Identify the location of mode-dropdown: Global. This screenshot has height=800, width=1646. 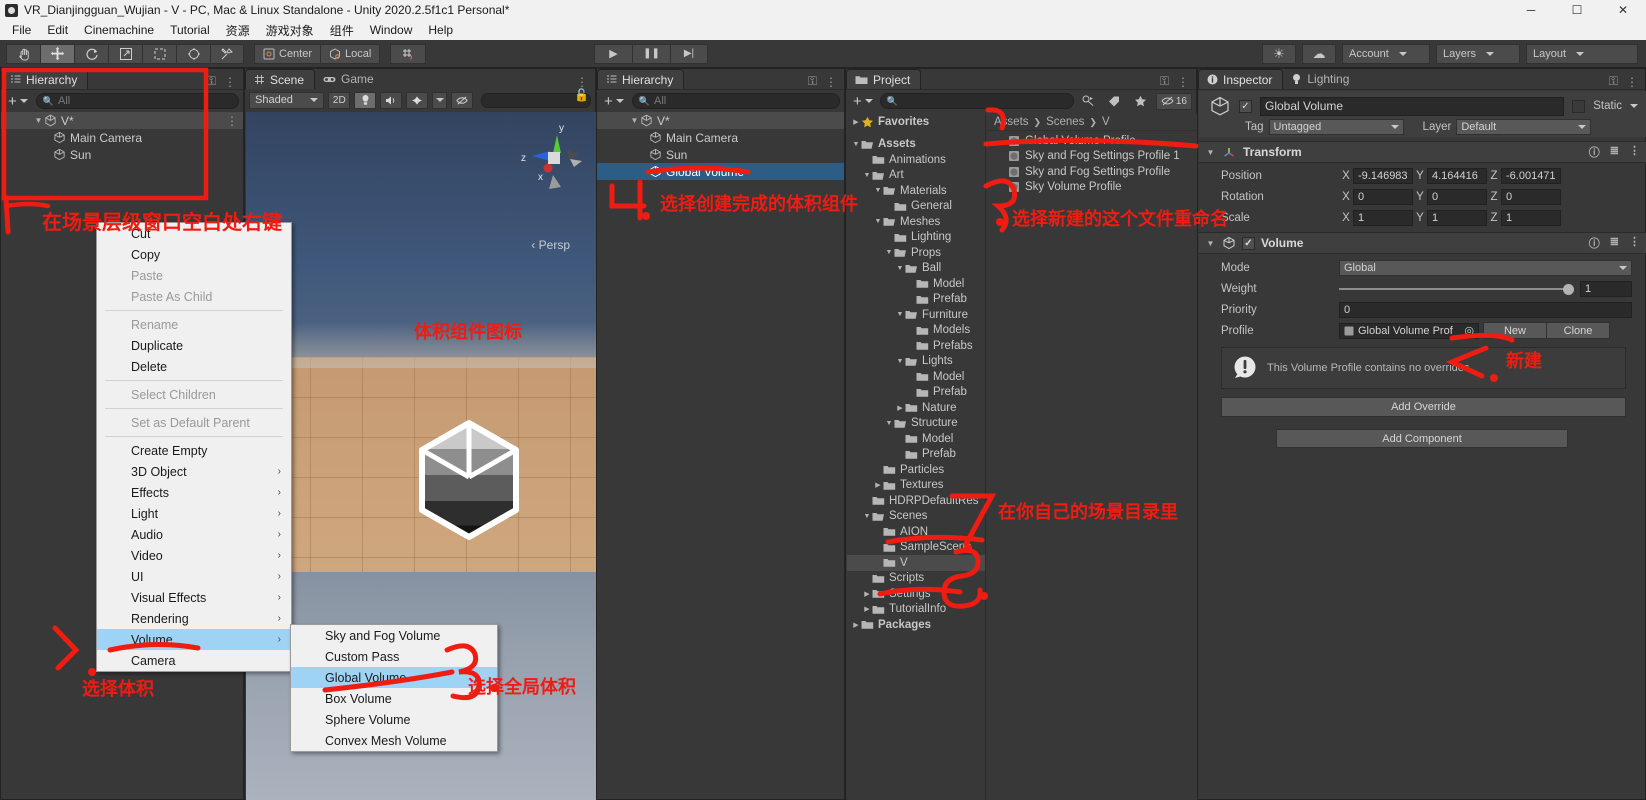
(1485, 267).